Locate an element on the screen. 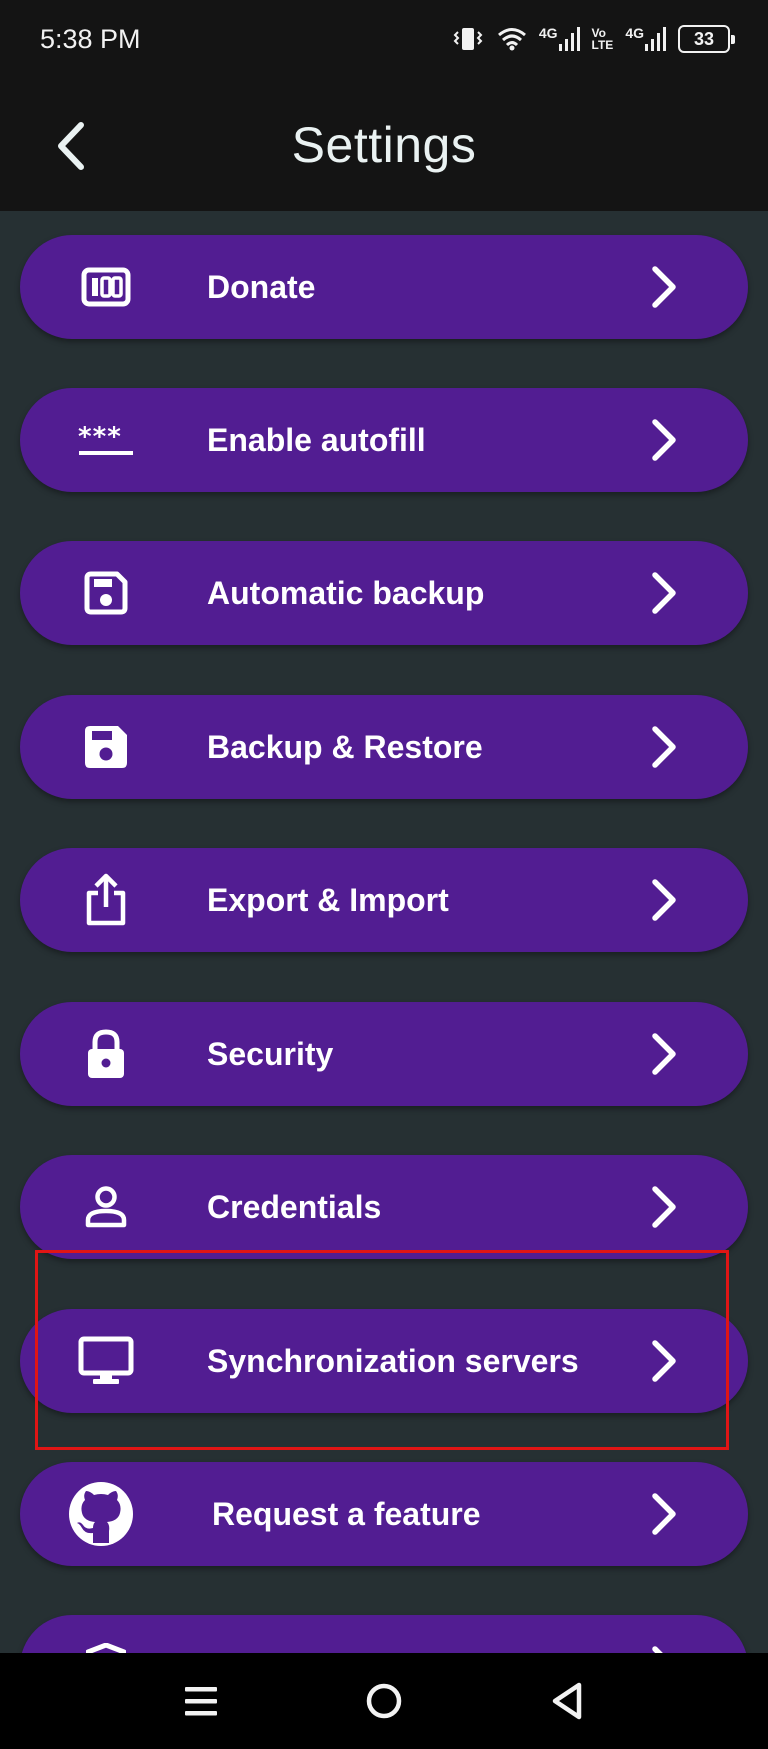 This screenshot has height=1749, width=768. back-triangle-icon is located at coordinates (566, 1701).